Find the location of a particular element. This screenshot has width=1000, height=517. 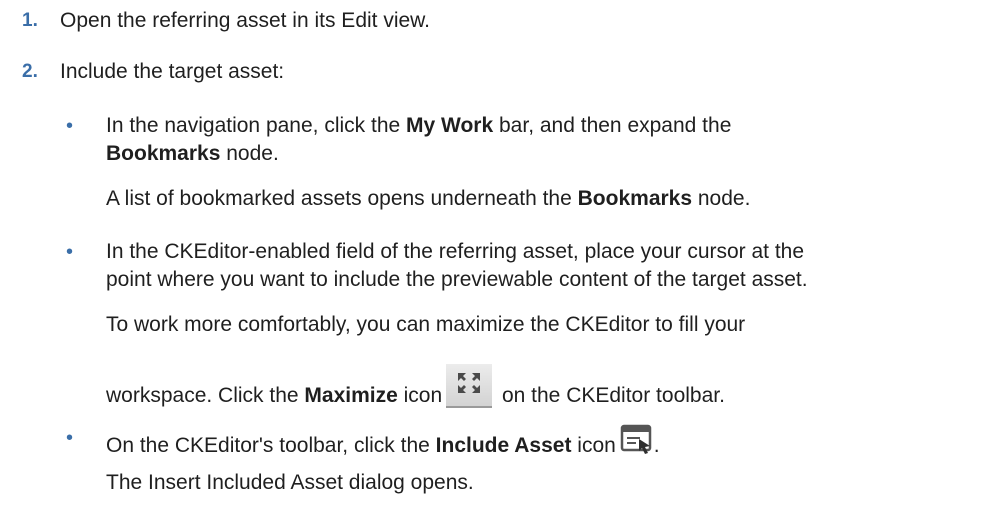

step-number: 2. is located at coordinates (30, 71).